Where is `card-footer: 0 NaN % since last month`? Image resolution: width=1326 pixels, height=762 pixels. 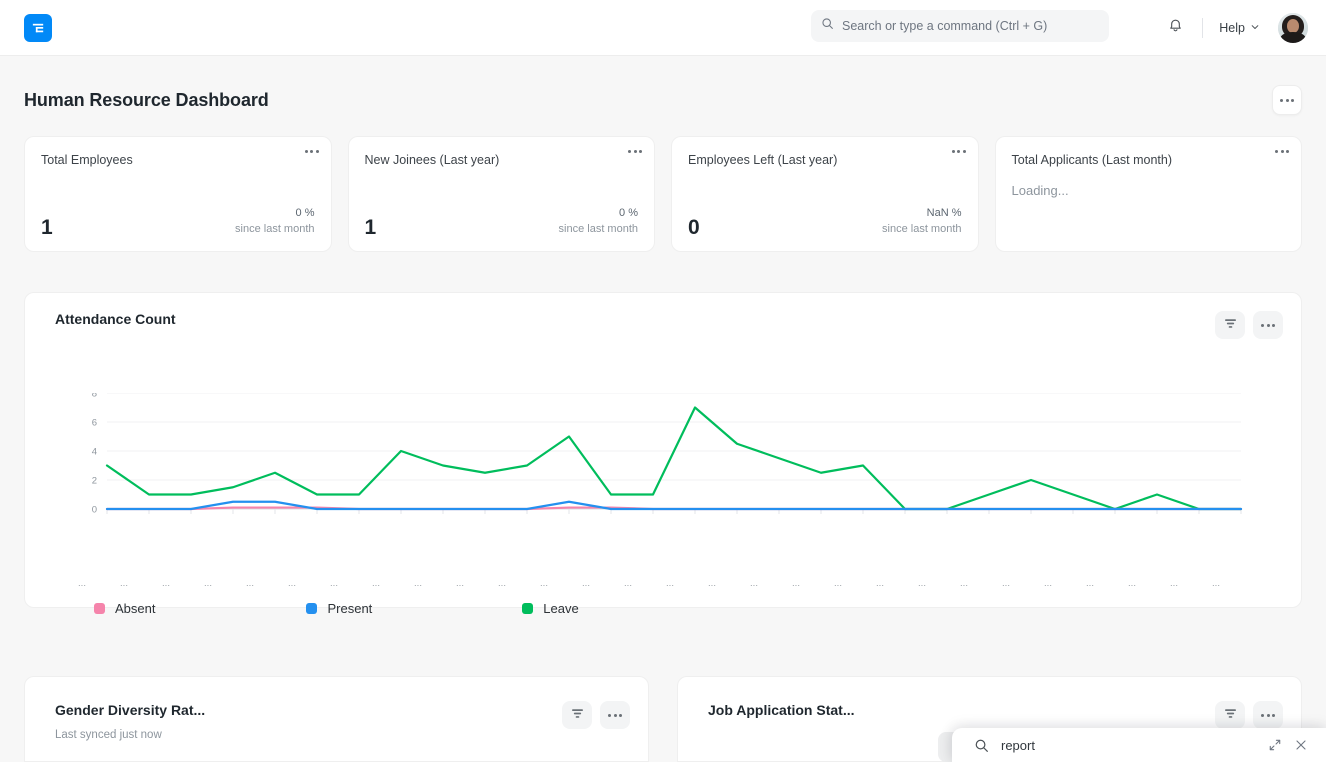
card-footer: 0 NaN % since last month is located at coordinates (825, 222).